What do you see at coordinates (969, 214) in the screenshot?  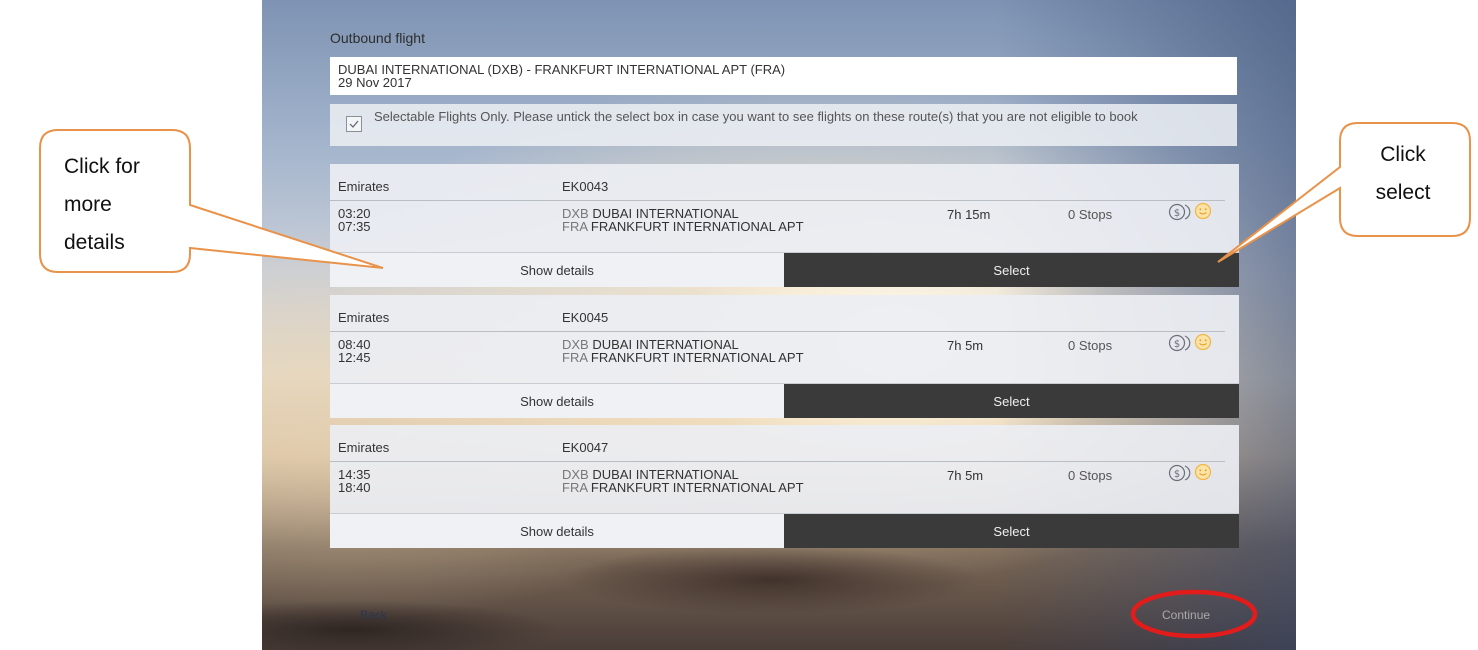 I see `flight-duration: 7h 15m` at bounding box center [969, 214].